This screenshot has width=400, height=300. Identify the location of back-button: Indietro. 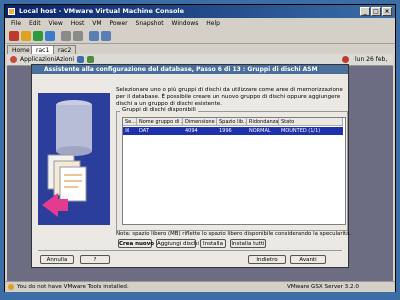
(267, 259).